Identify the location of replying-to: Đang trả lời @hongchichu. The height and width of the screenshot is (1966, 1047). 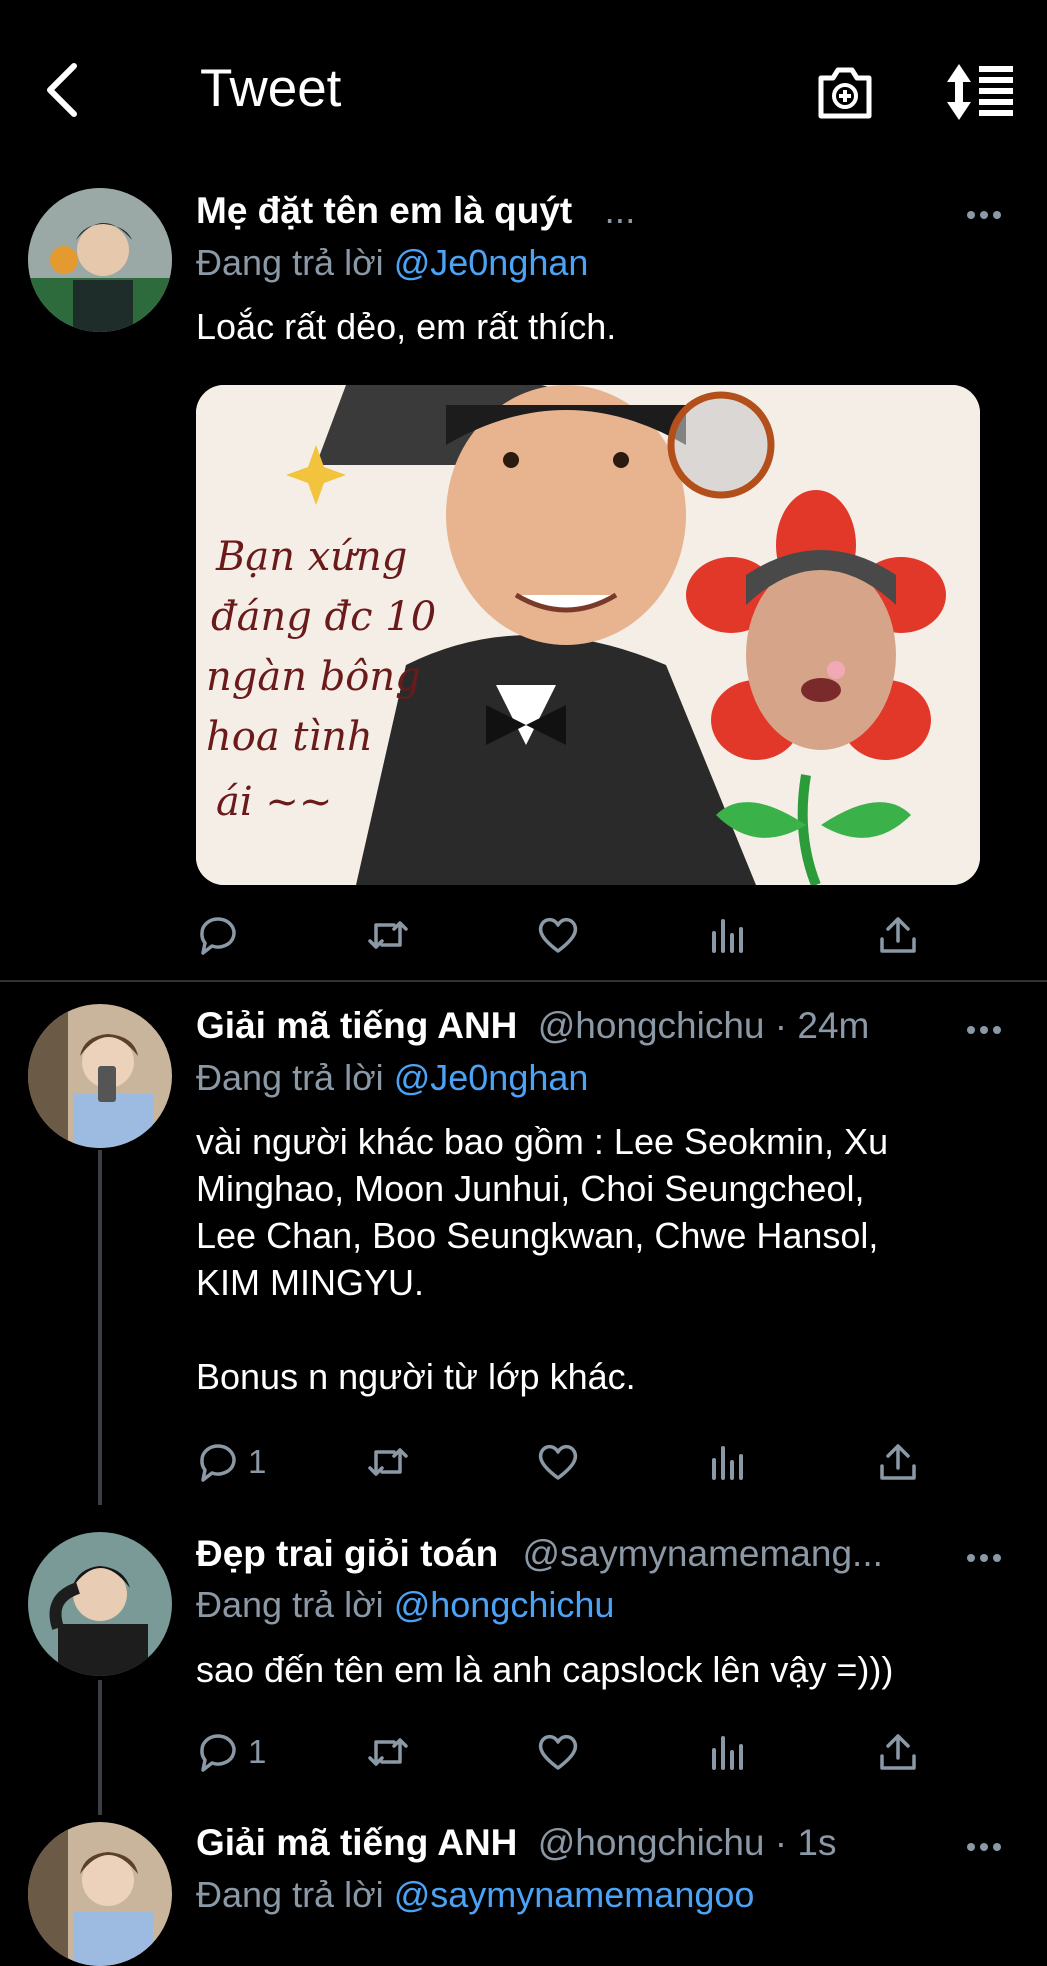
(405, 1605).